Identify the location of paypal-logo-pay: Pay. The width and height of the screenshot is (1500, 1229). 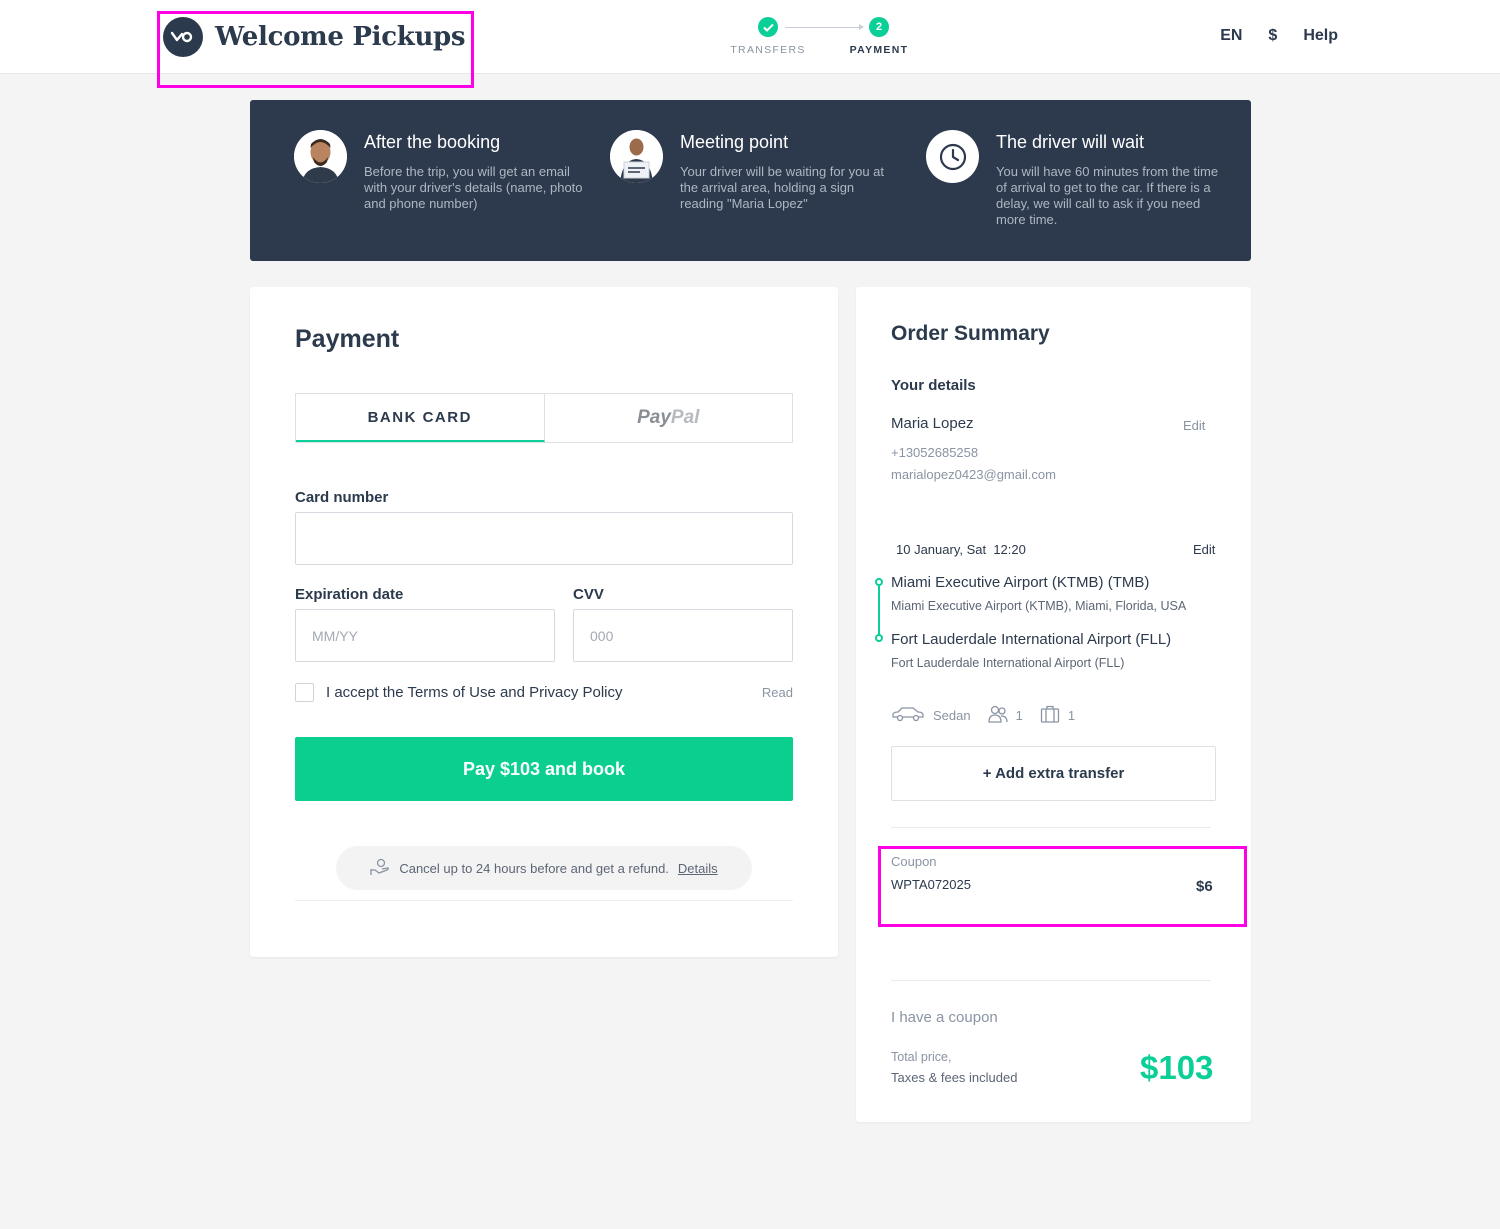
(654, 417).